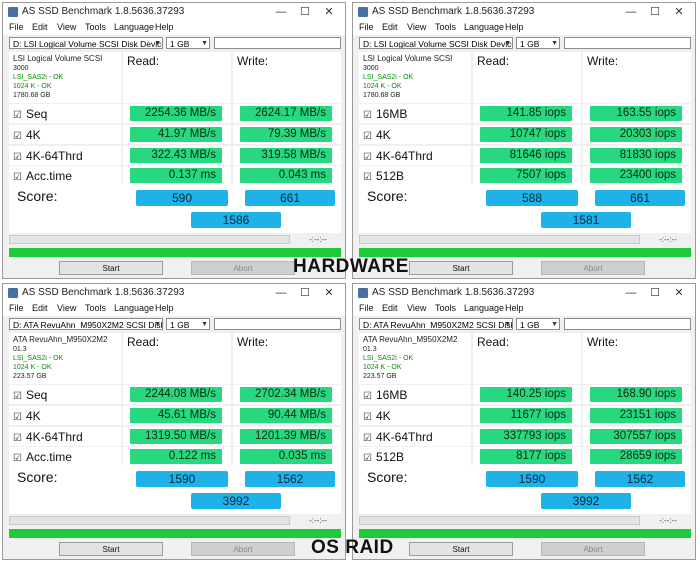 Image resolution: width=700 pixels, height=563 pixels. What do you see at coordinates (415, 456) in the screenshot?
I see `test-row: ☑ 512B` at bounding box center [415, 456].